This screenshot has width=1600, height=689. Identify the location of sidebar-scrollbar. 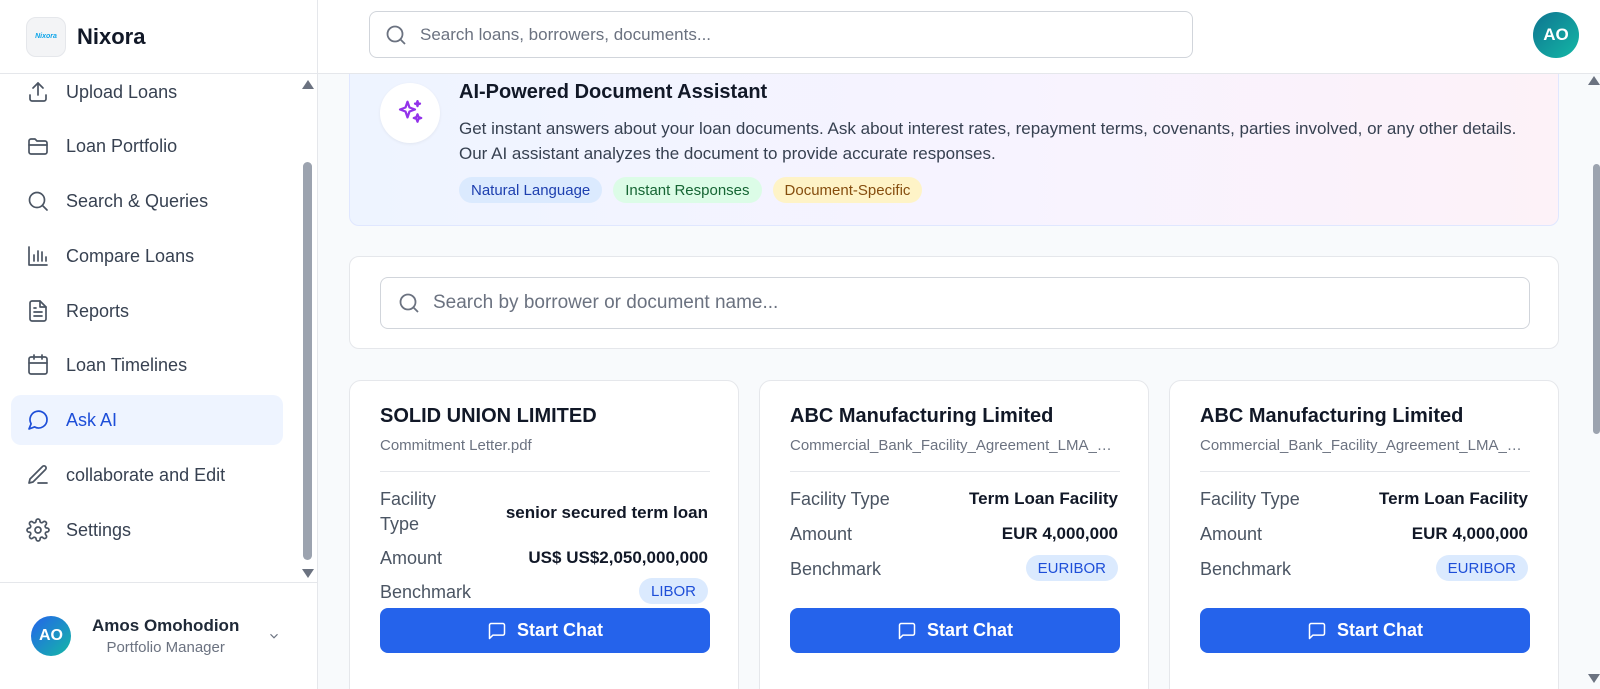
(308, 329).